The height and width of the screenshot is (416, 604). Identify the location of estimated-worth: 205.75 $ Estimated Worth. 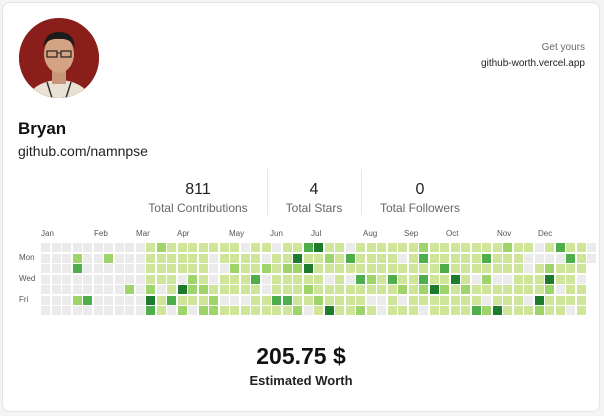
(301, 365).